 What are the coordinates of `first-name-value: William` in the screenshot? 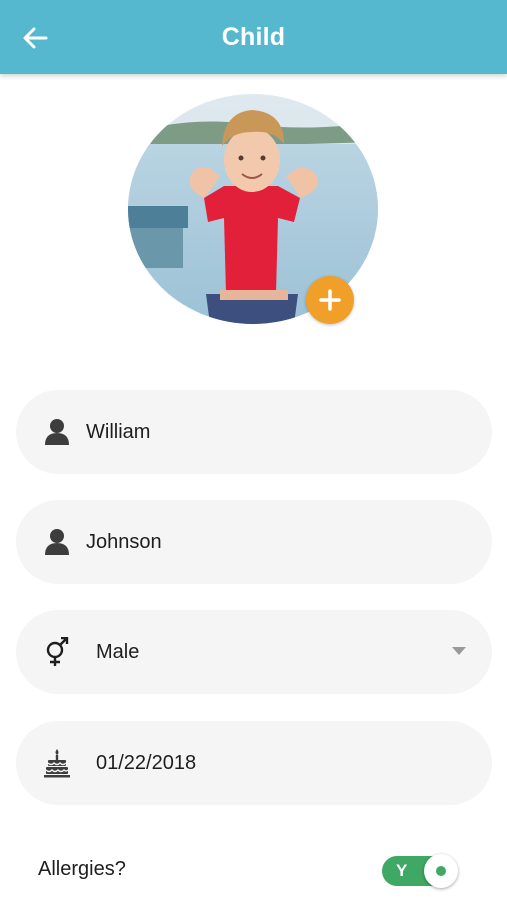 It's located at (118, 432).